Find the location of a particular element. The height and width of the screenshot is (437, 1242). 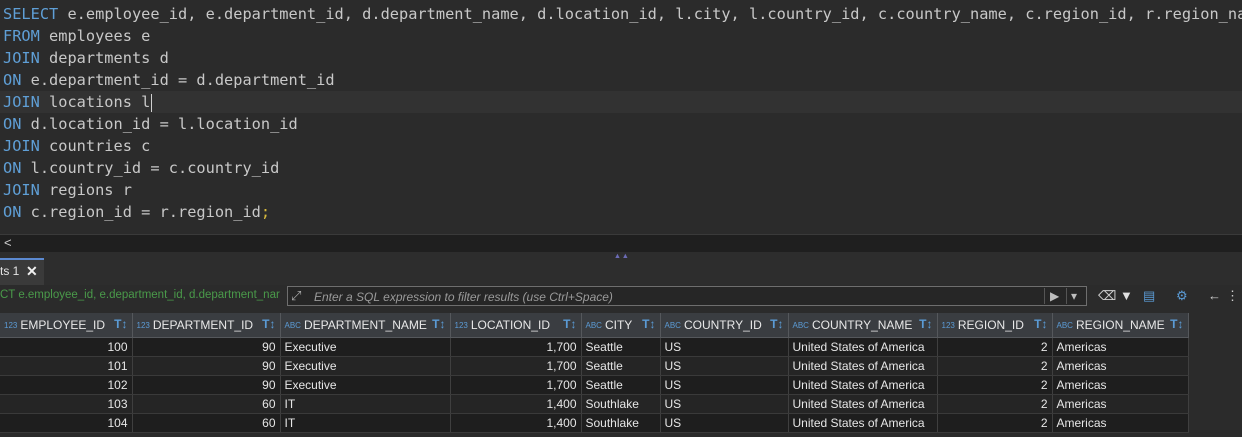

apply-filter-icon: ▶ is located at coordinates (1054, 296).